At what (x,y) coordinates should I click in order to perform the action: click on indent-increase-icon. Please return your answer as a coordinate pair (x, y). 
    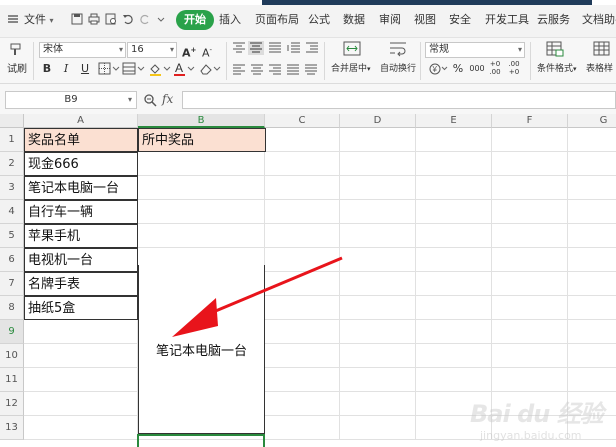
    Looking at the image, I should click on (312, 49).